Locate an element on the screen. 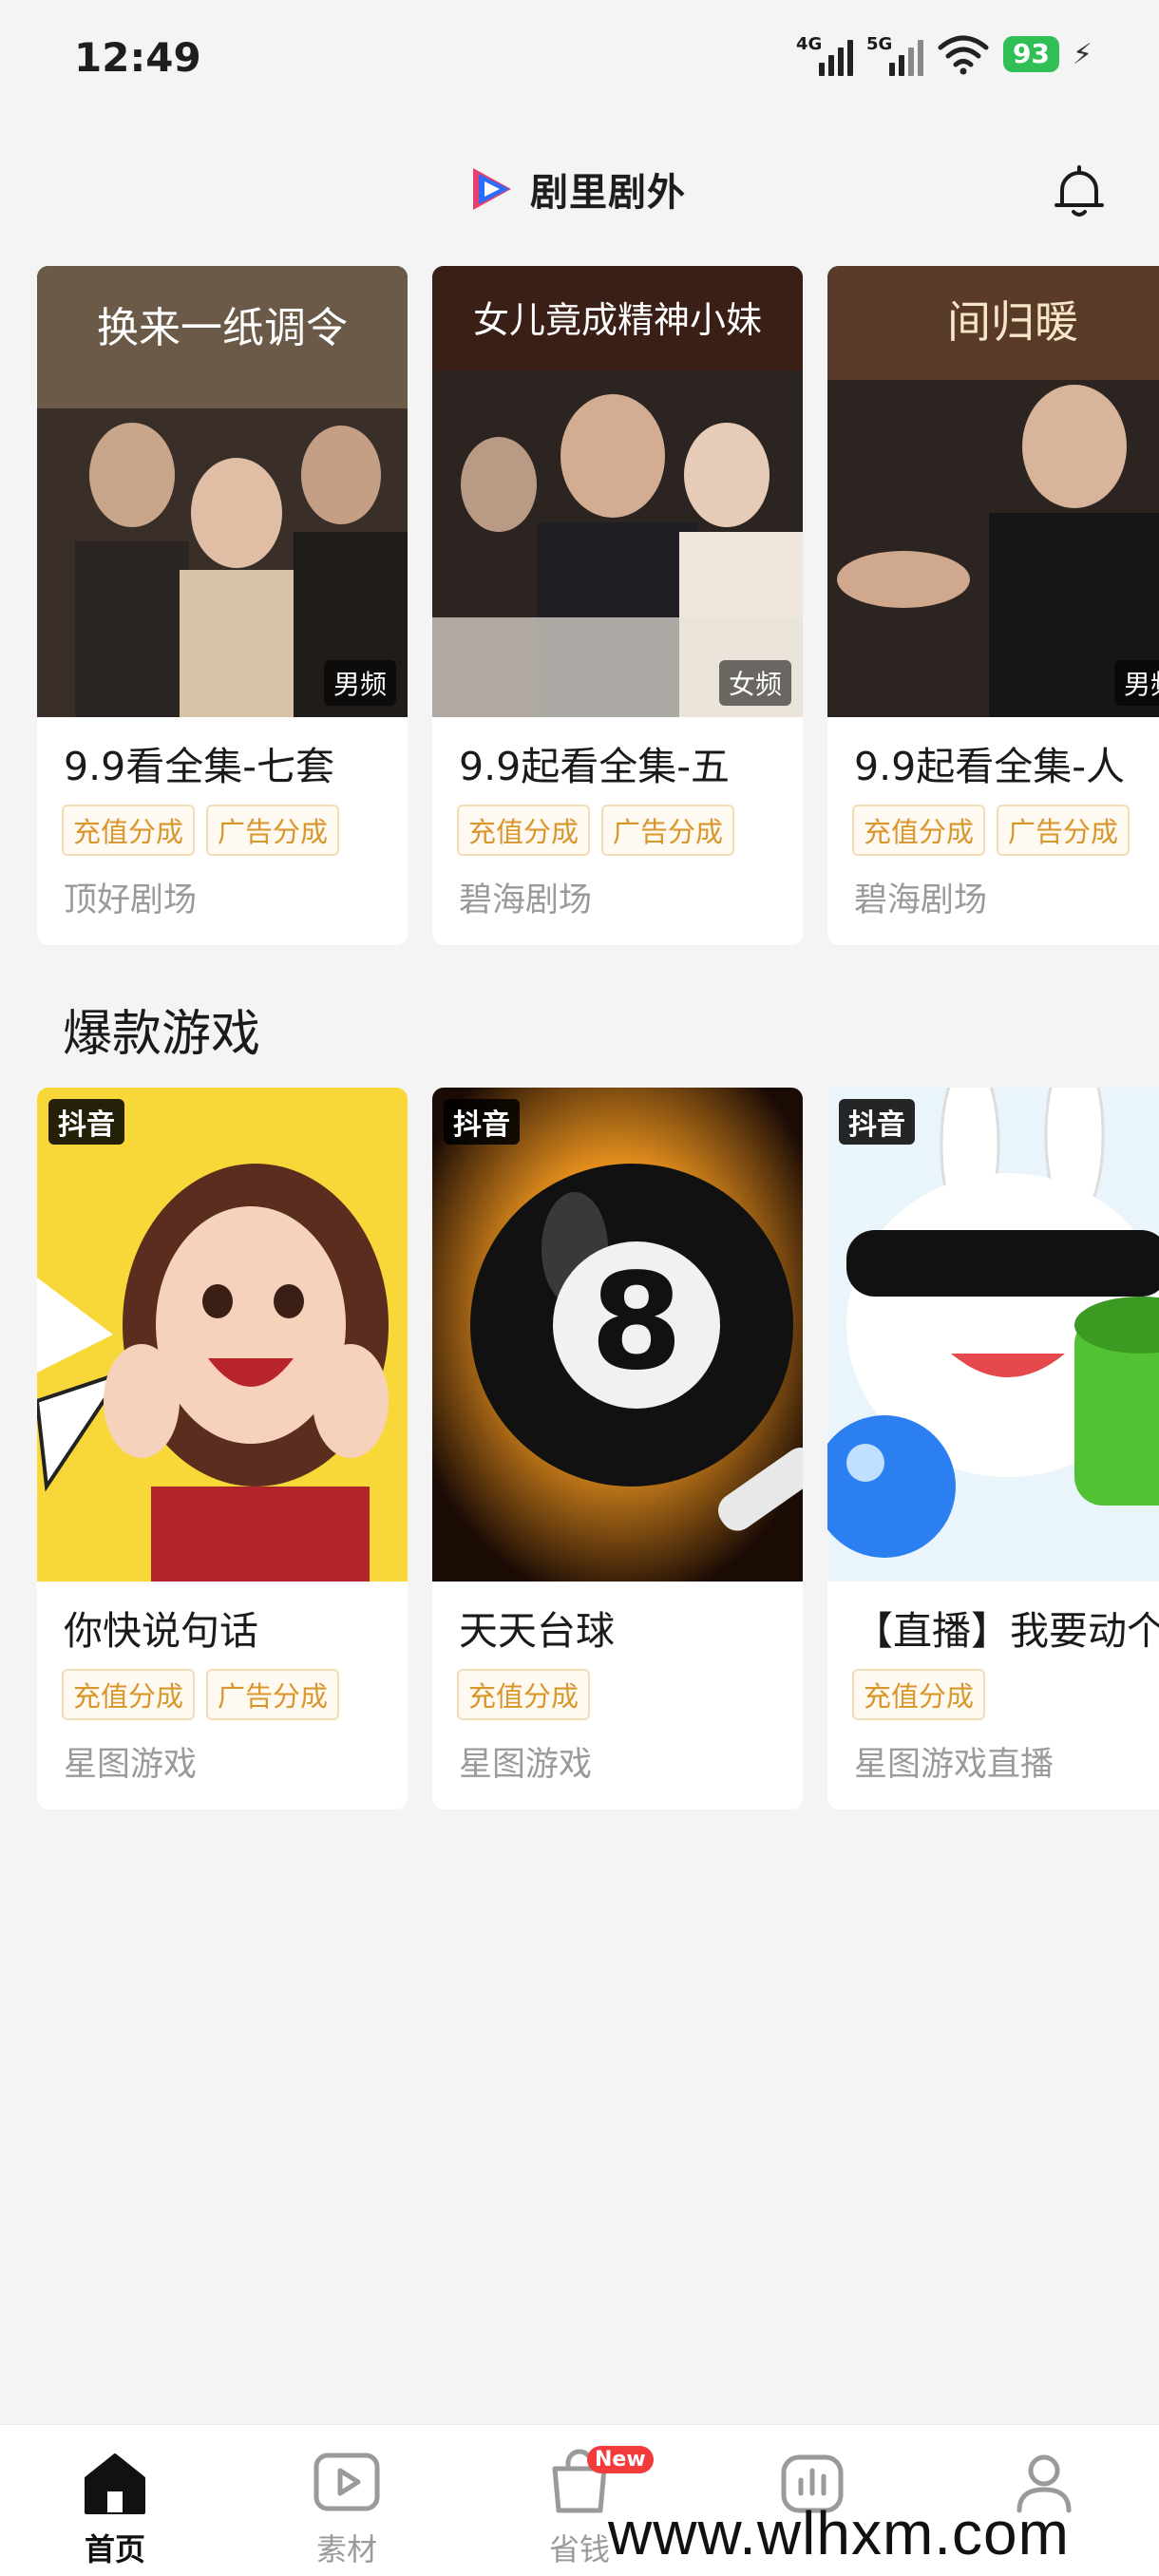 The width and height of the screenshot is (1159, 2576). drama-card: 女儿竟成精神小妹 女频 9.9起看全集-五 充值分成 广告分成 碧海剧场 is located at coordinates (617, 605).